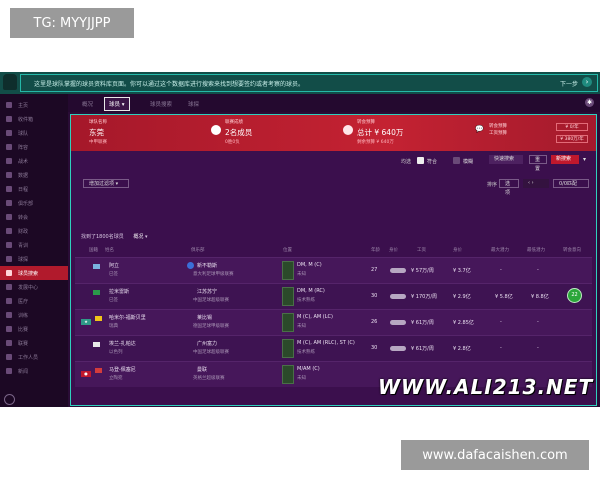 The image size is (600, 480). What do you see at coordinates (193, 104) in the screenshot?
I see `tab-scouting: 球探` at bounding box center [193, 104].